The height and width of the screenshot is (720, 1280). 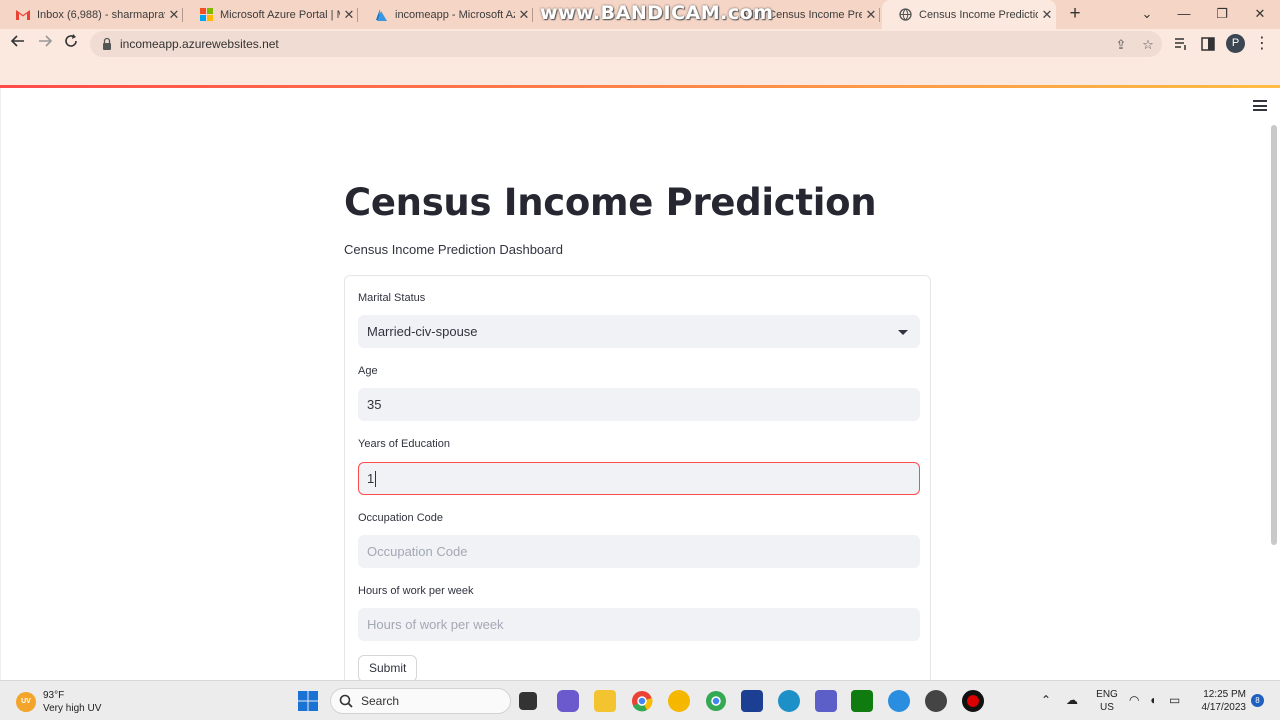 I want to click on file-explorer-icon, so click(x=605, y=701).